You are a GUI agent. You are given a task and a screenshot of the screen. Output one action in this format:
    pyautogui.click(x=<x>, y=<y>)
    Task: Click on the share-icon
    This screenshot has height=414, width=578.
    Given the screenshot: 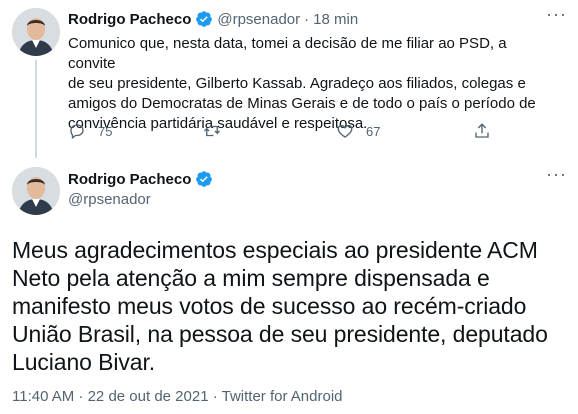 What is the action you would take?
    pyautogui.click(x=482, y=130)
    